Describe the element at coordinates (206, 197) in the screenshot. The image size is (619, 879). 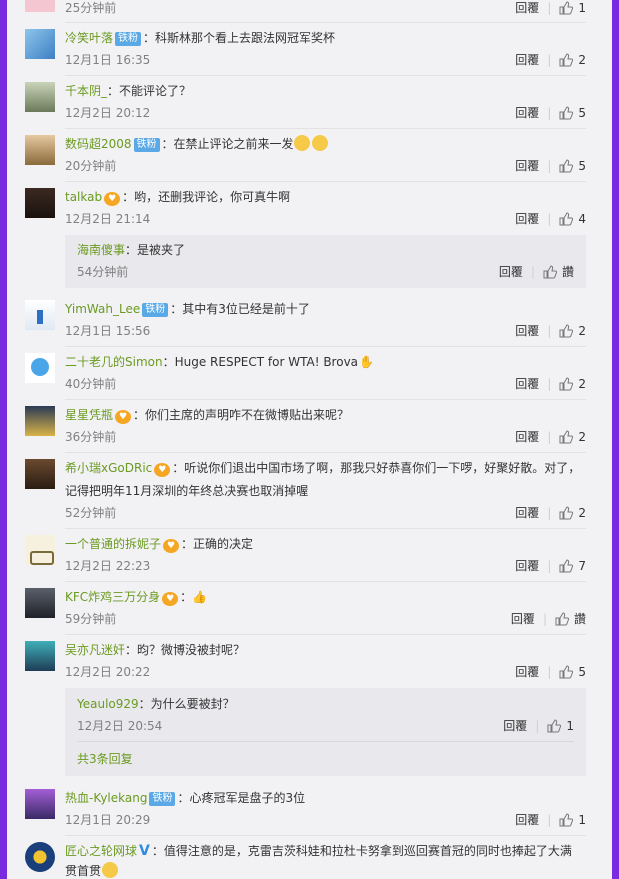
I see `comment-text: ：哟，还删我评论，你可真牛啊` at that location.